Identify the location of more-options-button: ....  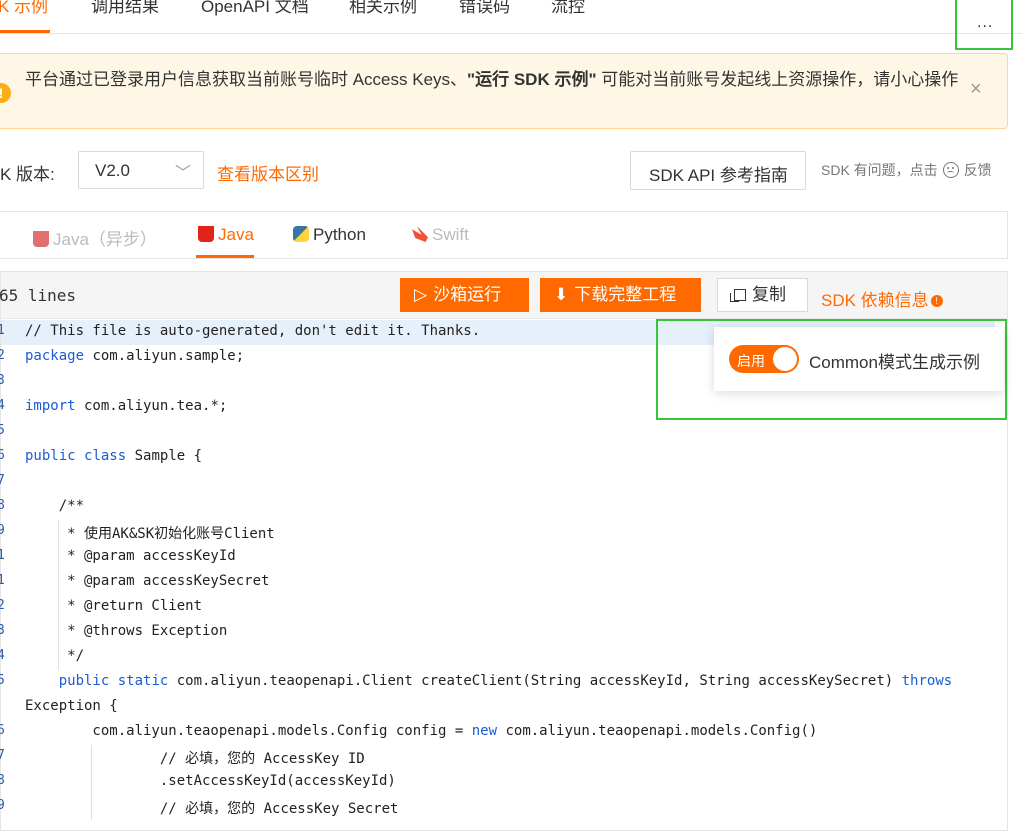
(984, 25).